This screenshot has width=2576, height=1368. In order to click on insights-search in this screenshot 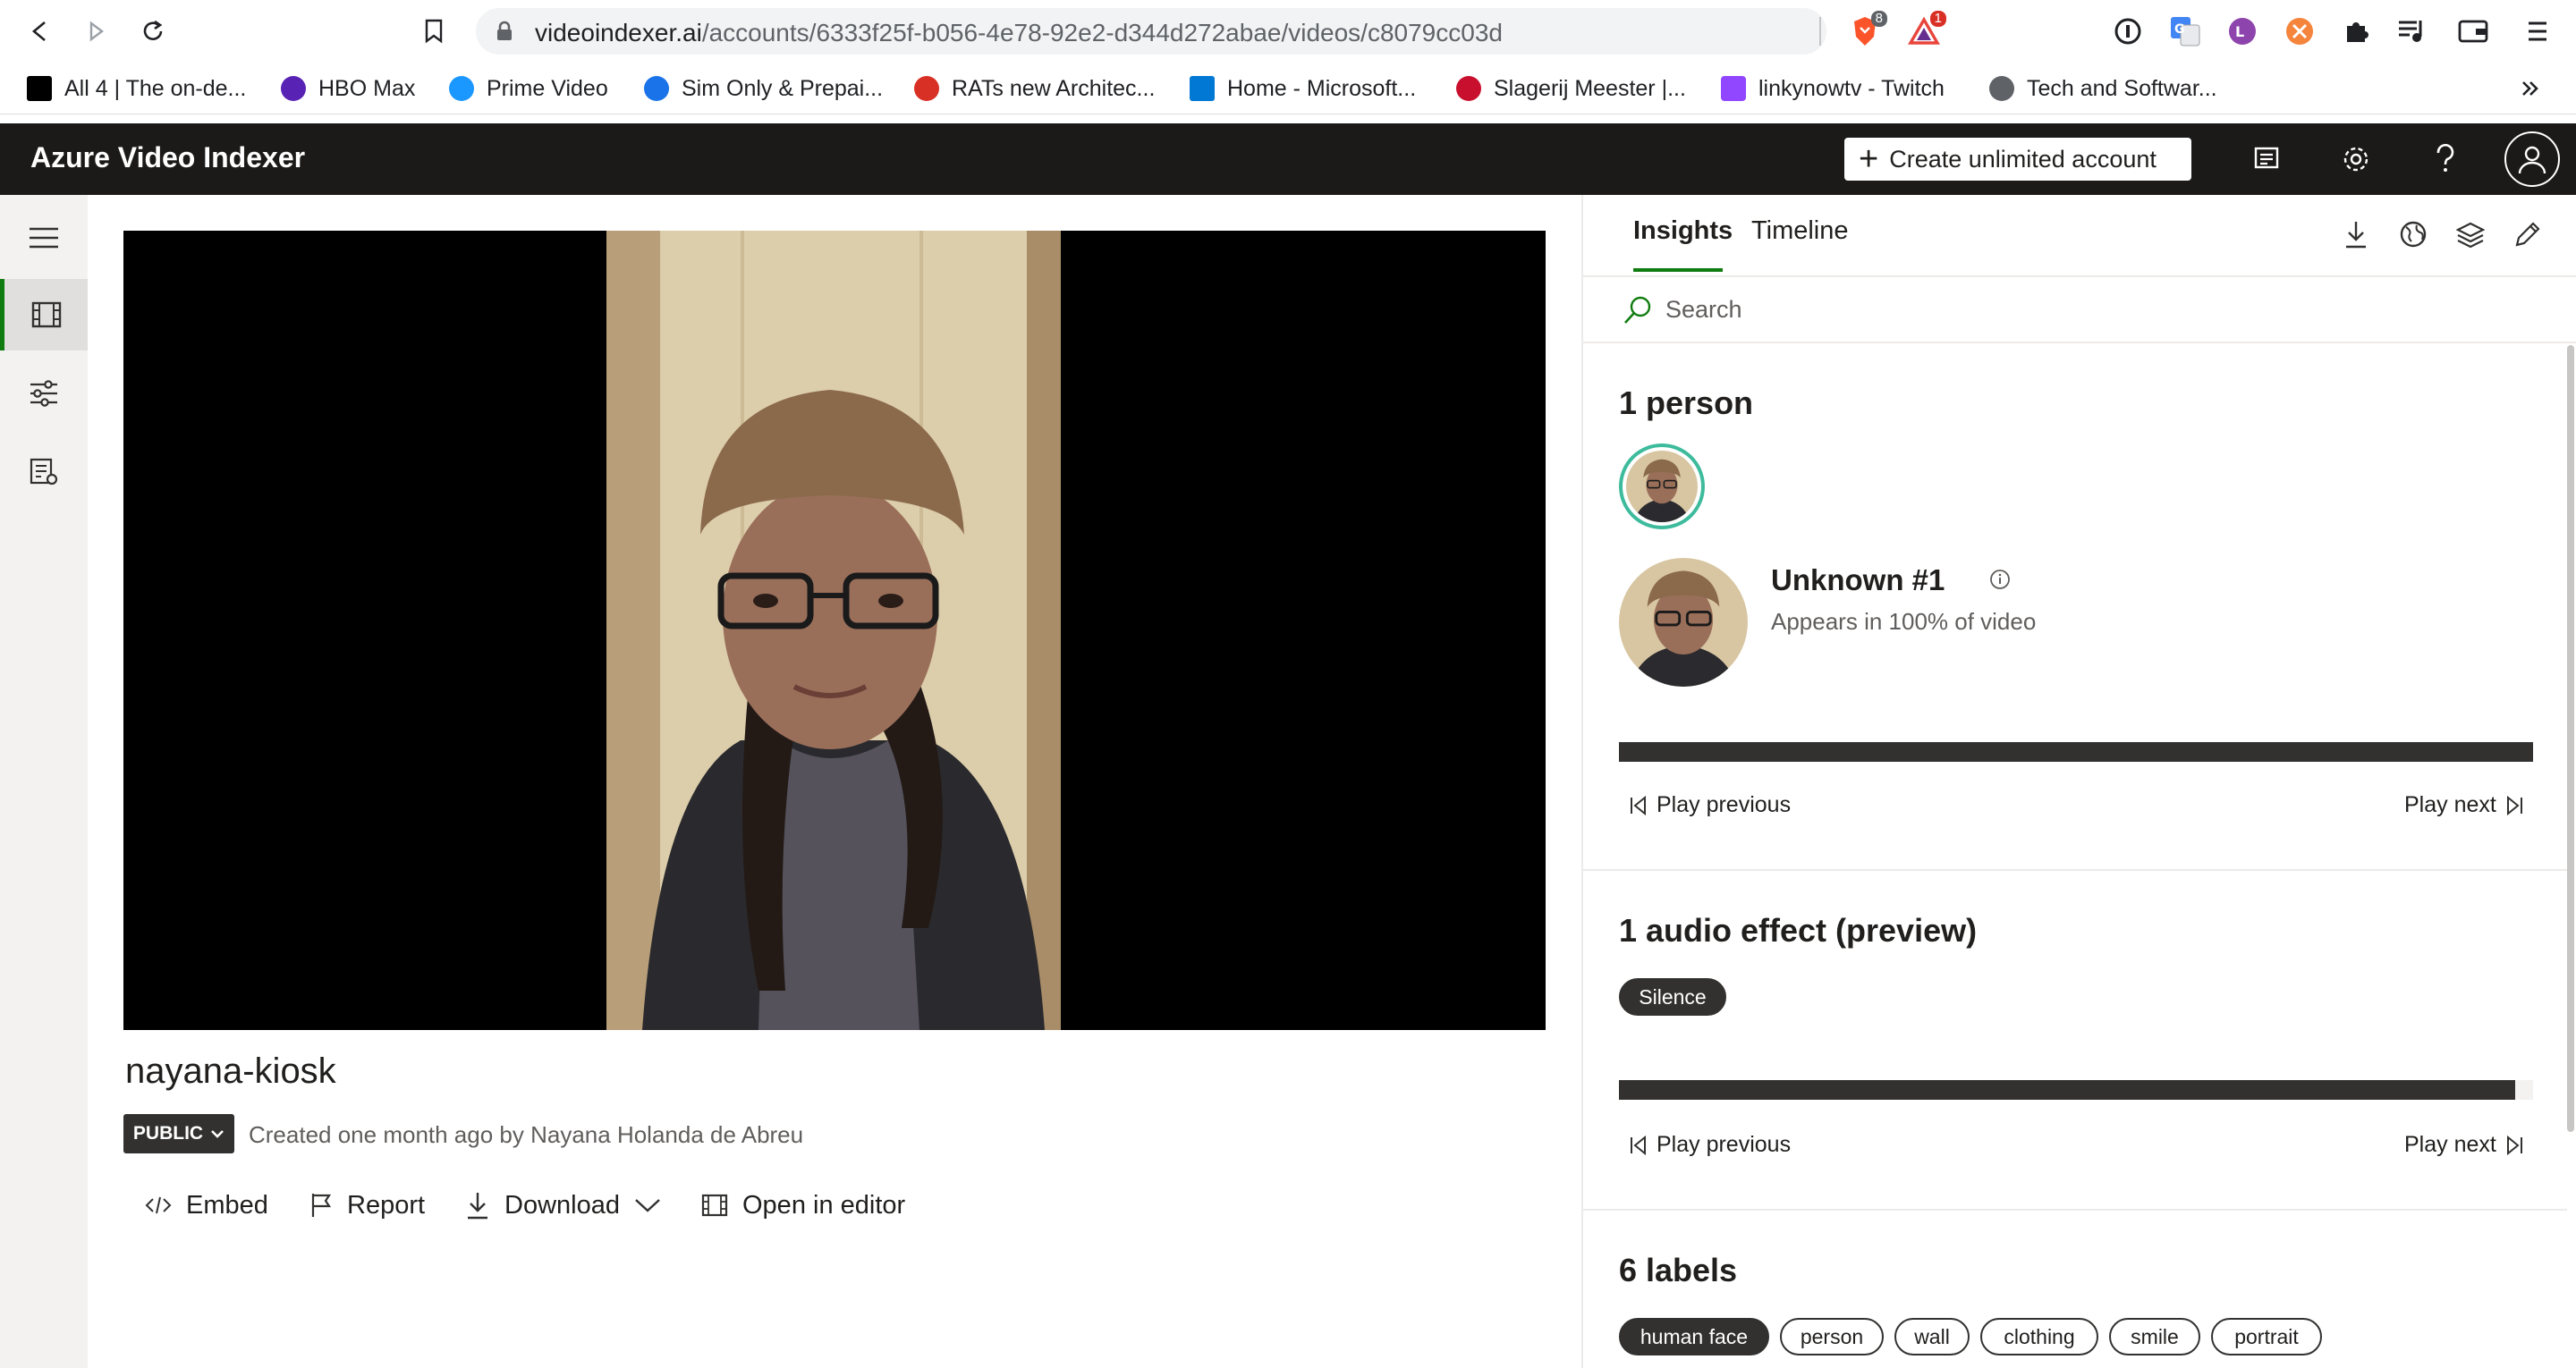, I will do `click(2079, 310)`.